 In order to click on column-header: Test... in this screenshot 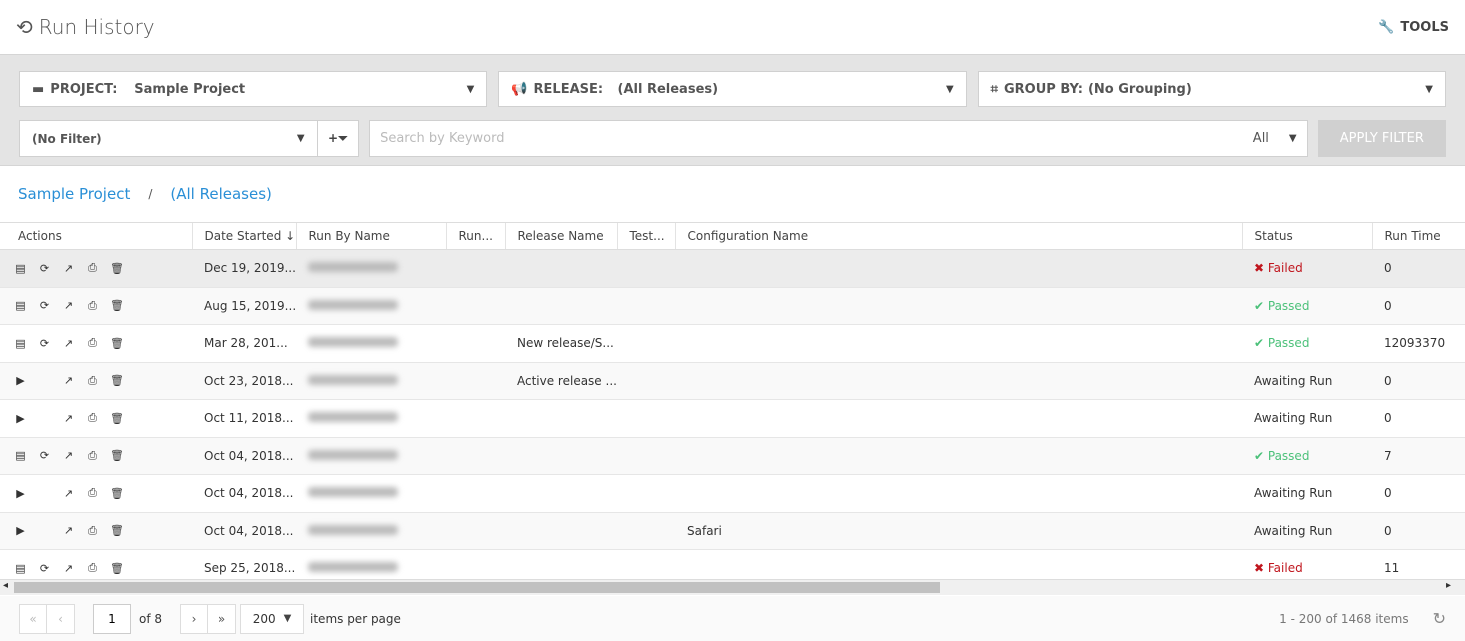, I will do `click(645, 236)`.